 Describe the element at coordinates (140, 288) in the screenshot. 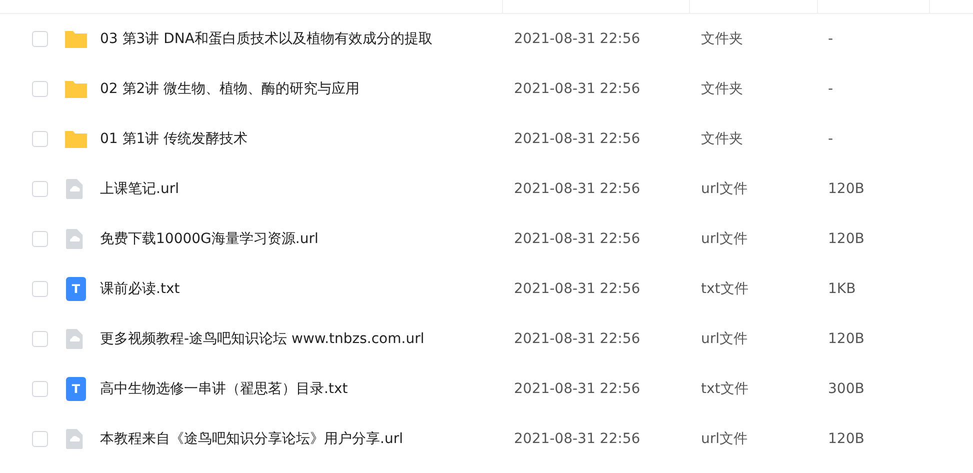

I see `file-name: 课前必读.txt` at that location.